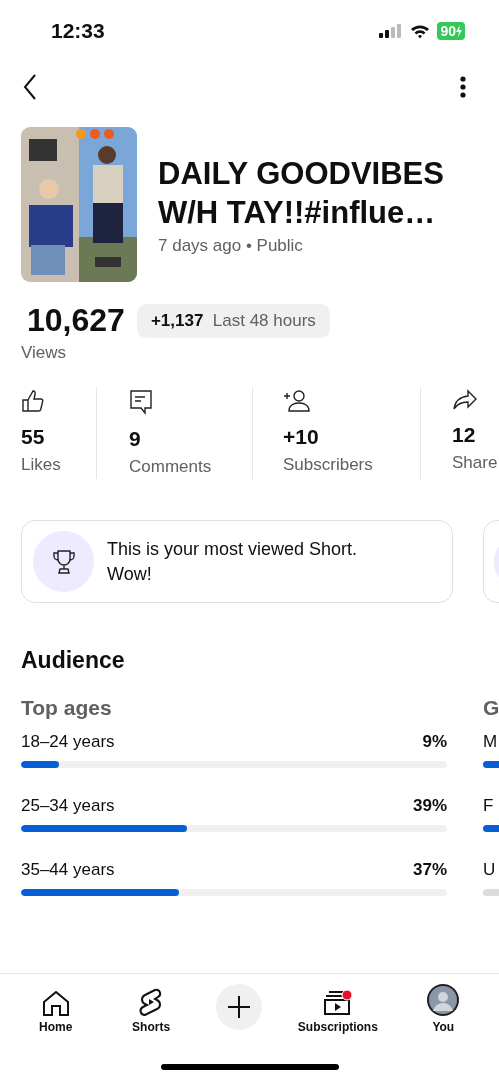 This screenshot has width=499, height=1080. What do you see at coordinates (465, 400) in the screenshot?
I see `share-icon` at bounding box center [465, 400].